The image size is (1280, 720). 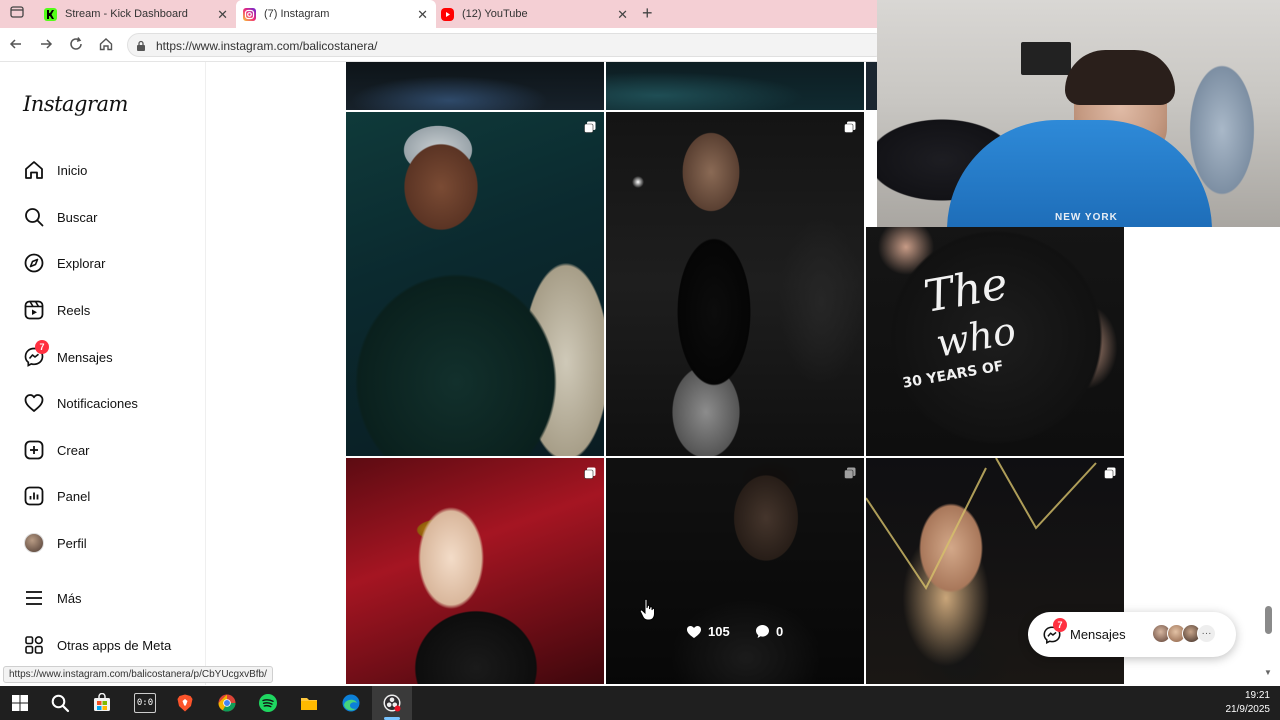 I want to click on address-bar: https://www.instagram.com/balicostanera/, so click(x=507, y=45).